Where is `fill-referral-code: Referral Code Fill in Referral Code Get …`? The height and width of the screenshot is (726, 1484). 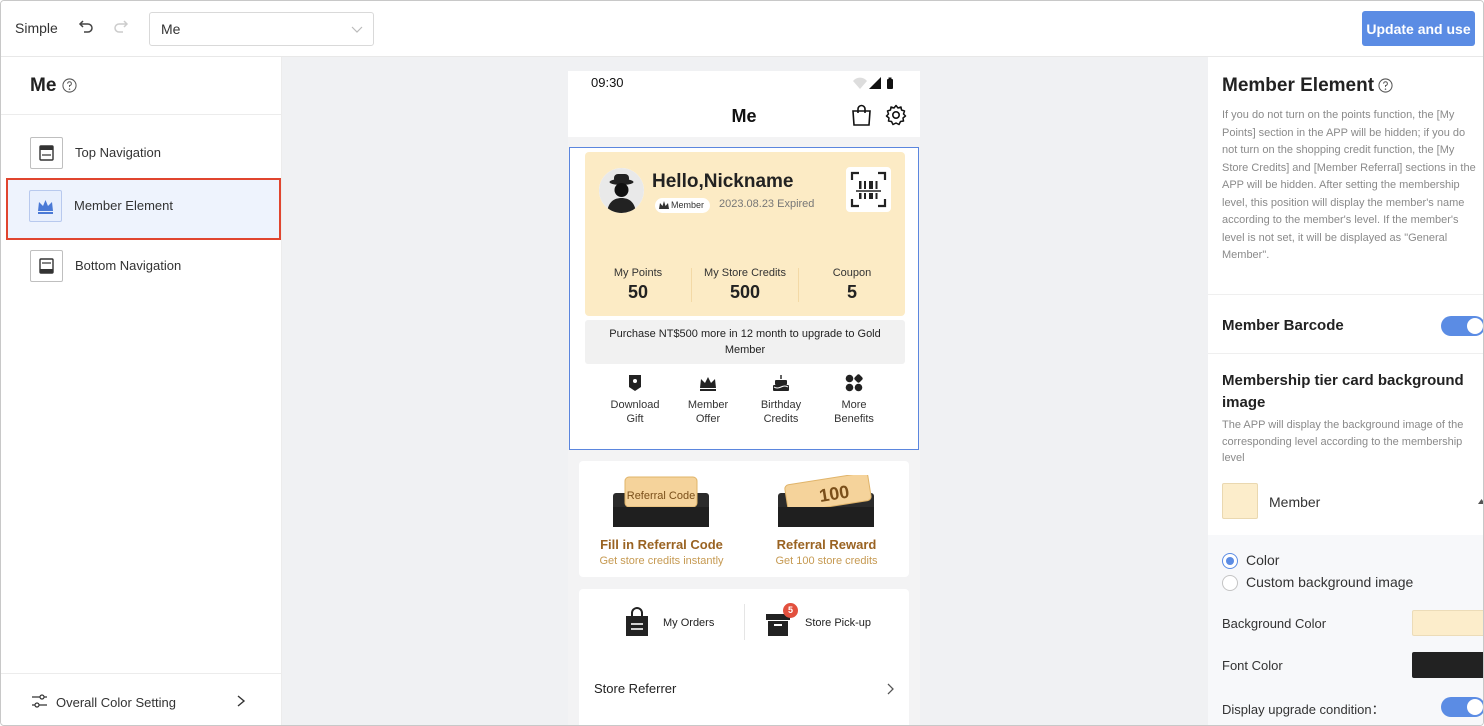 fill-referral-code: Referral Code Fill in Referral Code Get … is located at coordinates (661, 519).